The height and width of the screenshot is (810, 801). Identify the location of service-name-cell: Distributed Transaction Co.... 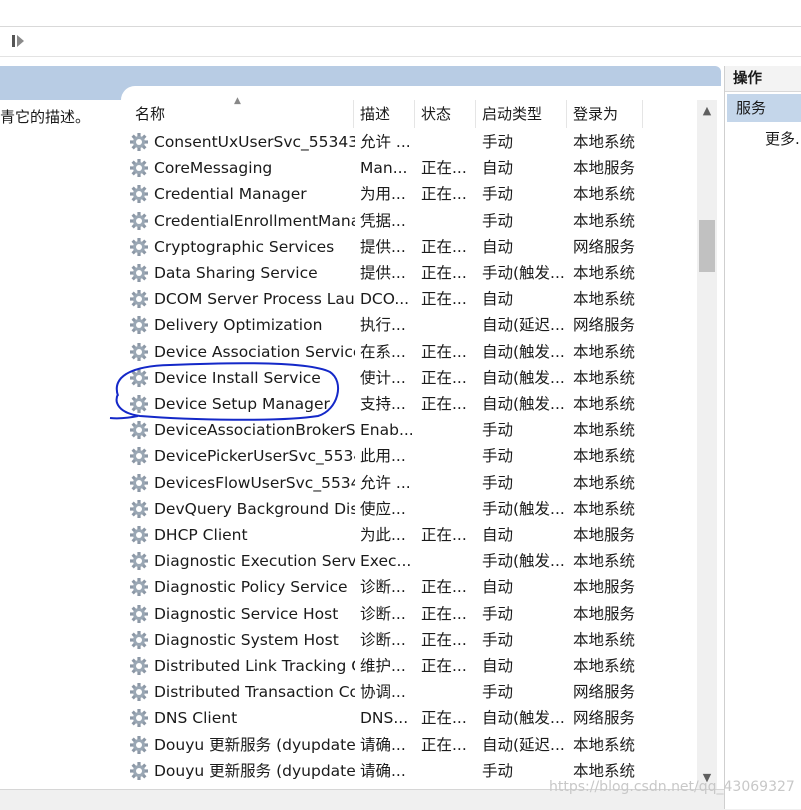
(242, 692).